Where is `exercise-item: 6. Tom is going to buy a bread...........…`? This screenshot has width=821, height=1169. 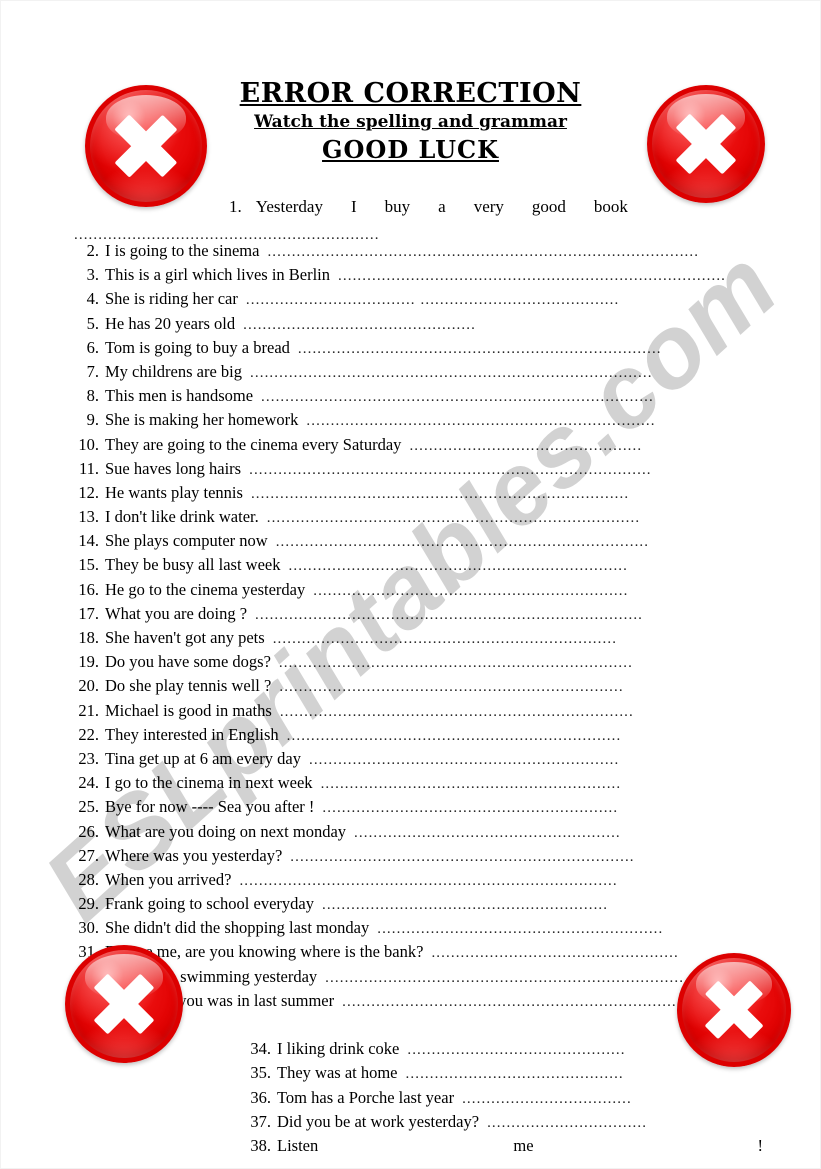
exercise-item: 6. Tom is going to buy a bread...........… is located at coordinates (418, 350).